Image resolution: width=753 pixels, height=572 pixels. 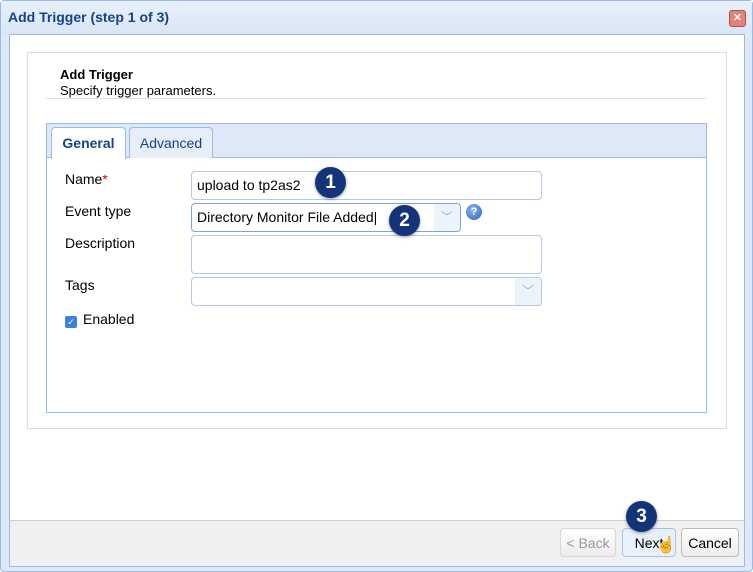 I want to click on divider, so click(x=376, y=98).